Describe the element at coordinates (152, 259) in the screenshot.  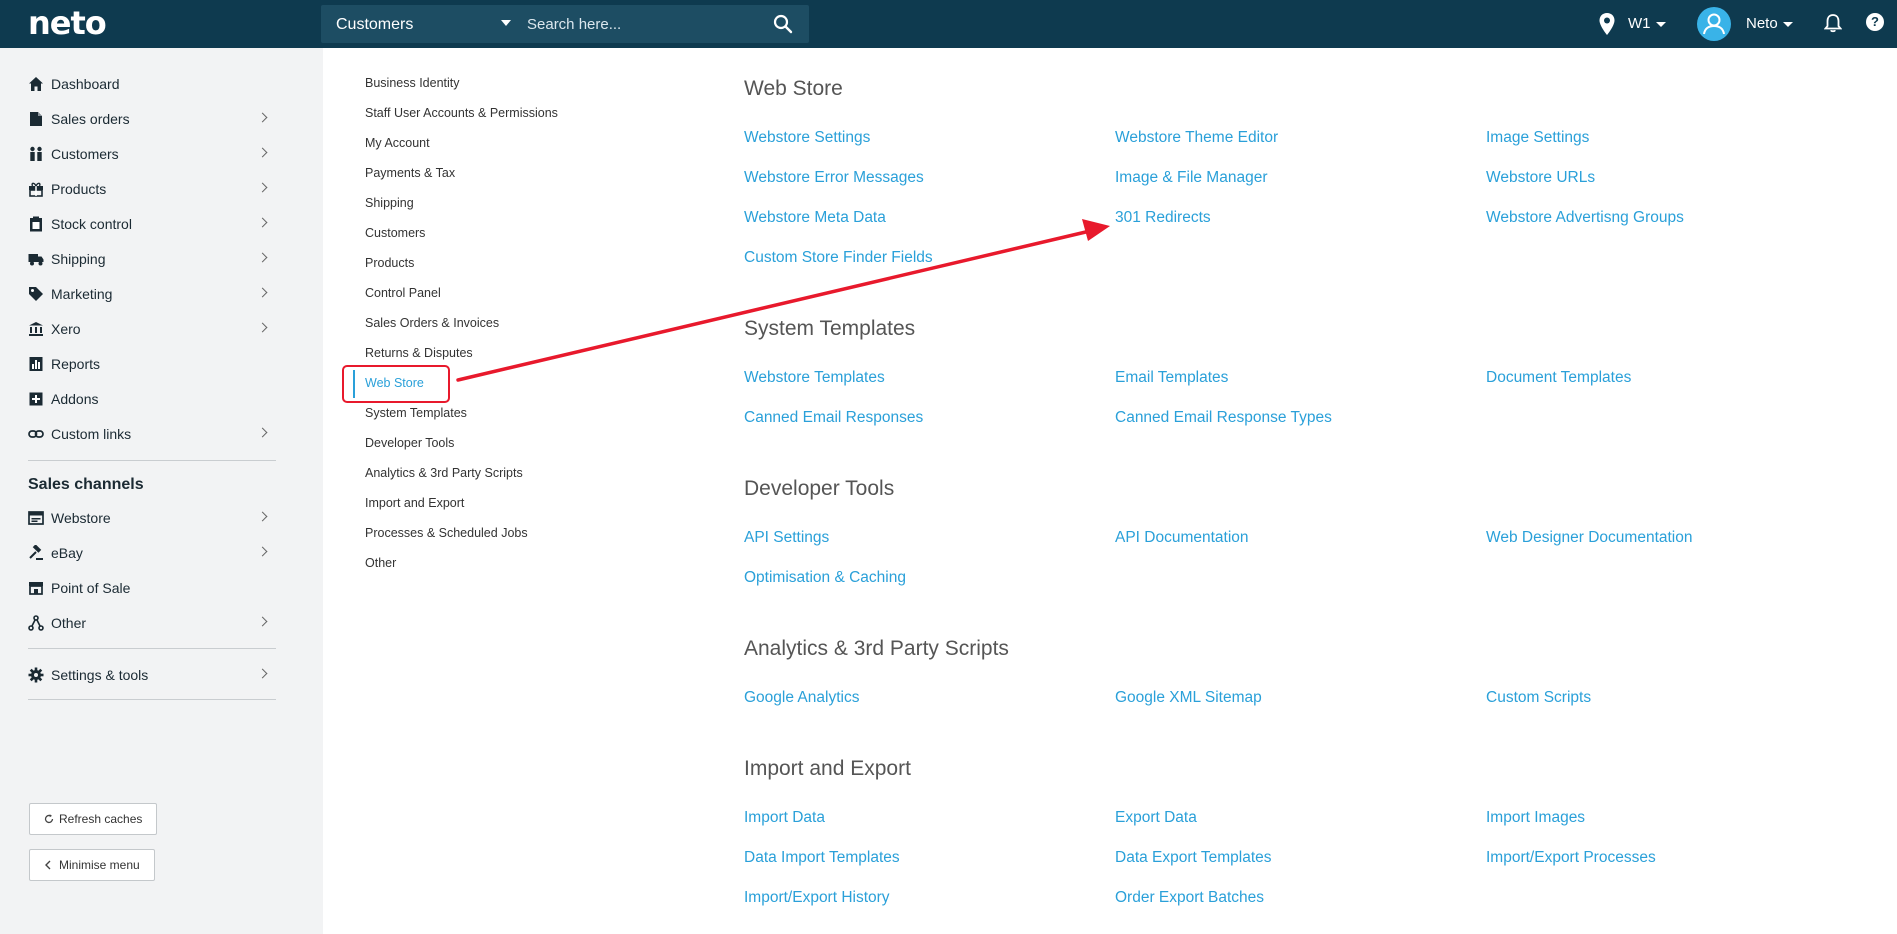
I see `sidebar-item-shipping: Shipping` at that location.